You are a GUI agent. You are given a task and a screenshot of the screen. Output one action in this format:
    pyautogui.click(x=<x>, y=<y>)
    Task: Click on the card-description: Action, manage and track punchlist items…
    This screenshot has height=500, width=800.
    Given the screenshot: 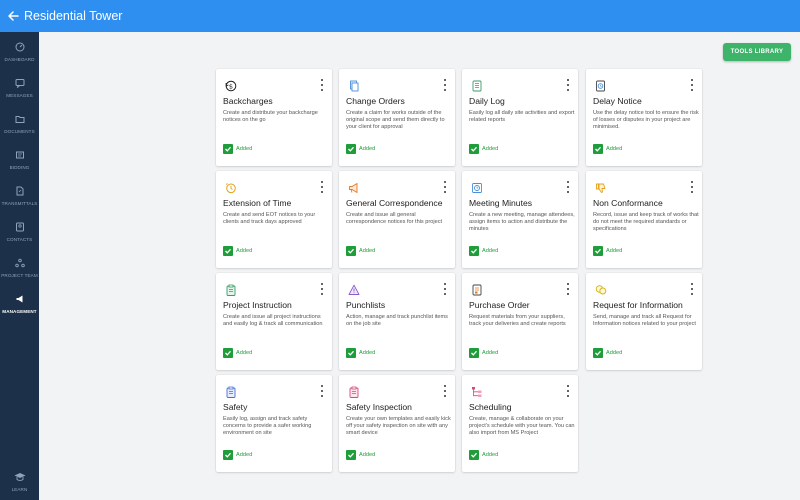 What is the action you would take?
    pyautogui.click(x=397, y=320)
    